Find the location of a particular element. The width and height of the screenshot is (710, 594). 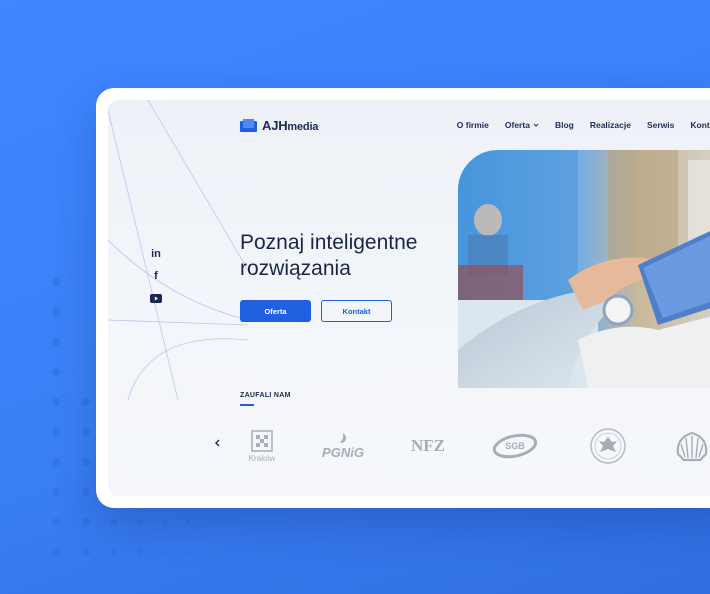

emblem-logo is located at coordinates (608, 446).